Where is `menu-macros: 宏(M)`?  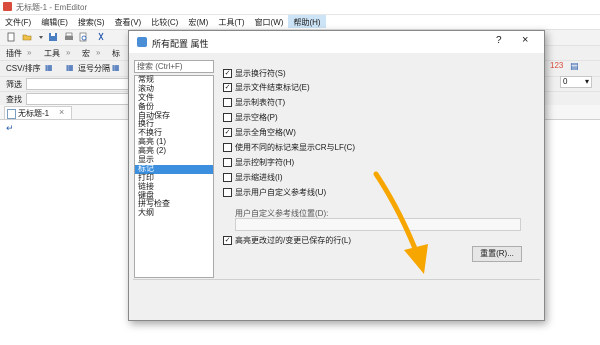
menu-macros: 宏(M) is located at coordinates (198, 21).